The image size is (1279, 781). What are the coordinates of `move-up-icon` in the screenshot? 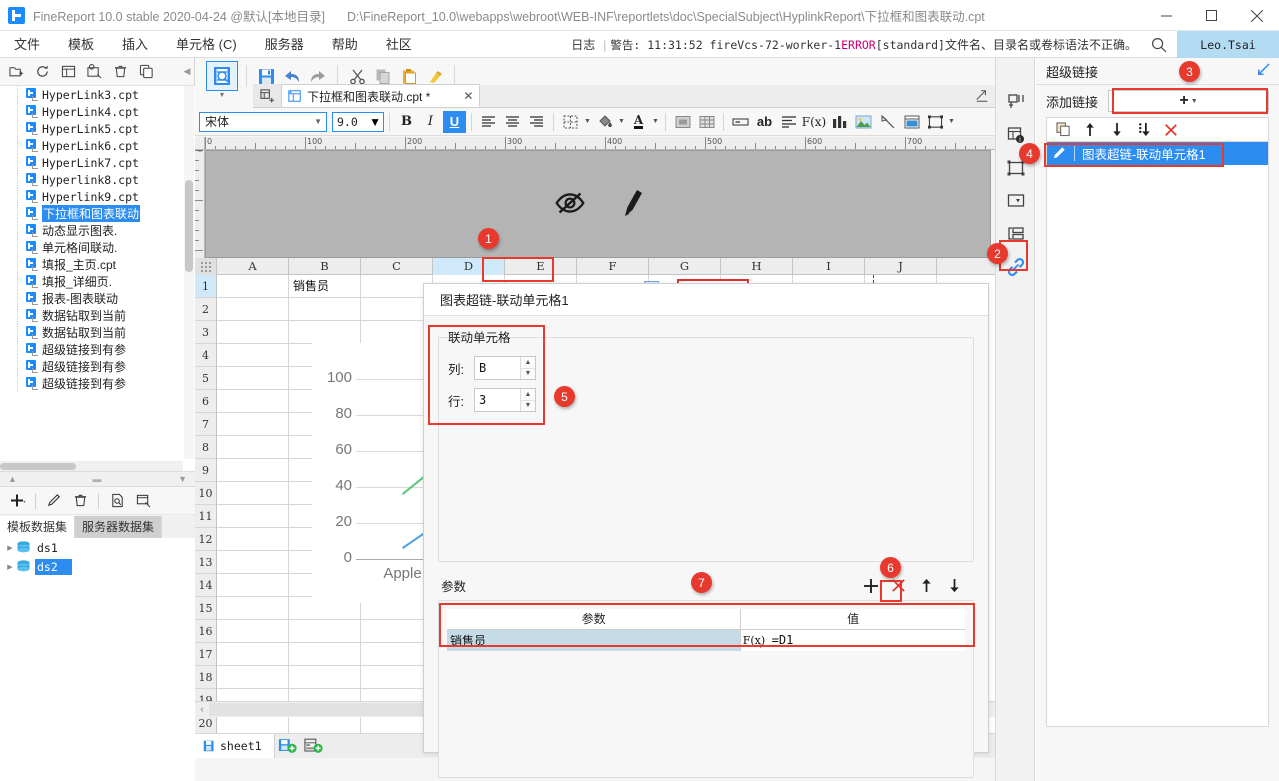 It's located at (1090, 130).